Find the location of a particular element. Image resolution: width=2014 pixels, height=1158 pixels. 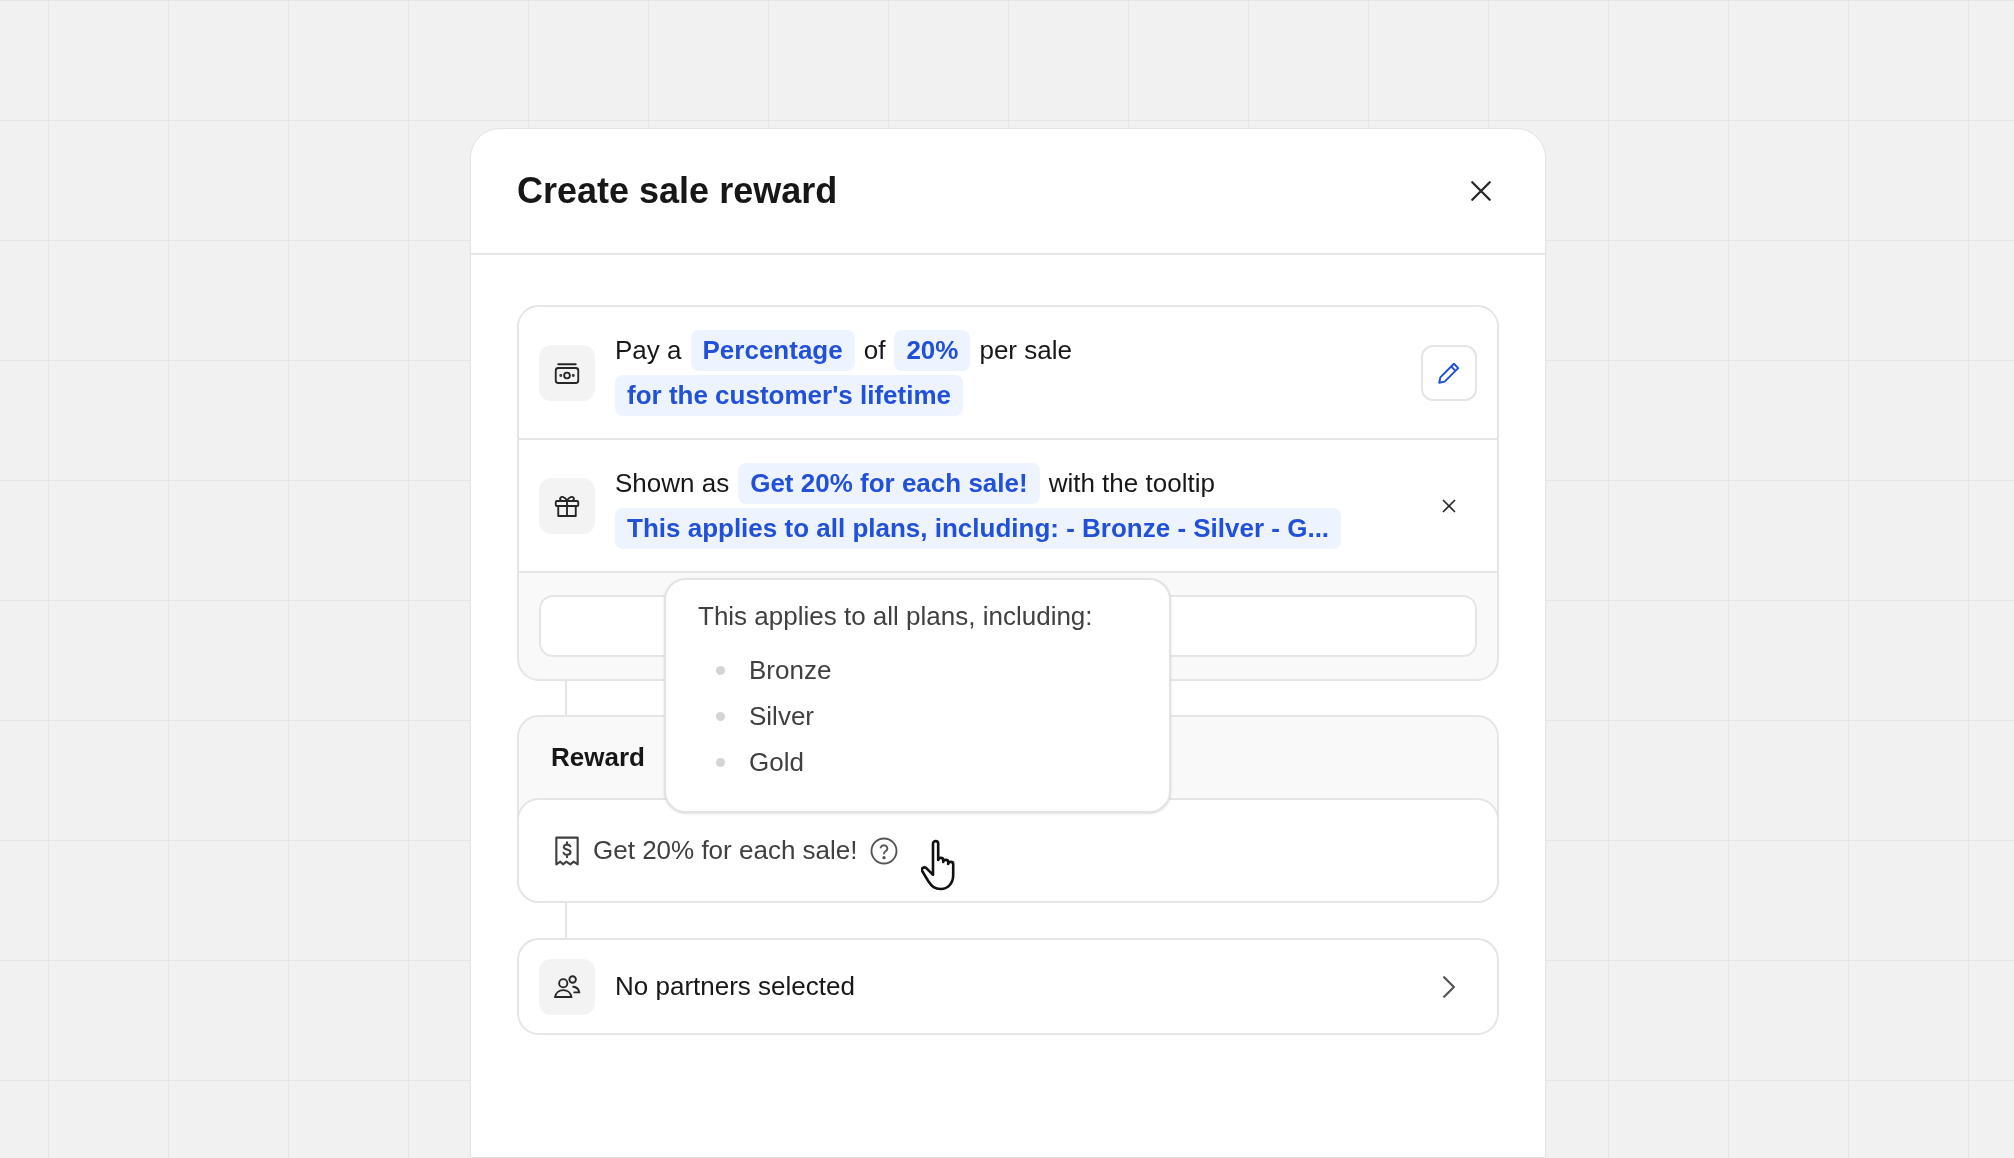

plan-item: Gold is located at coordinates (776, 762).